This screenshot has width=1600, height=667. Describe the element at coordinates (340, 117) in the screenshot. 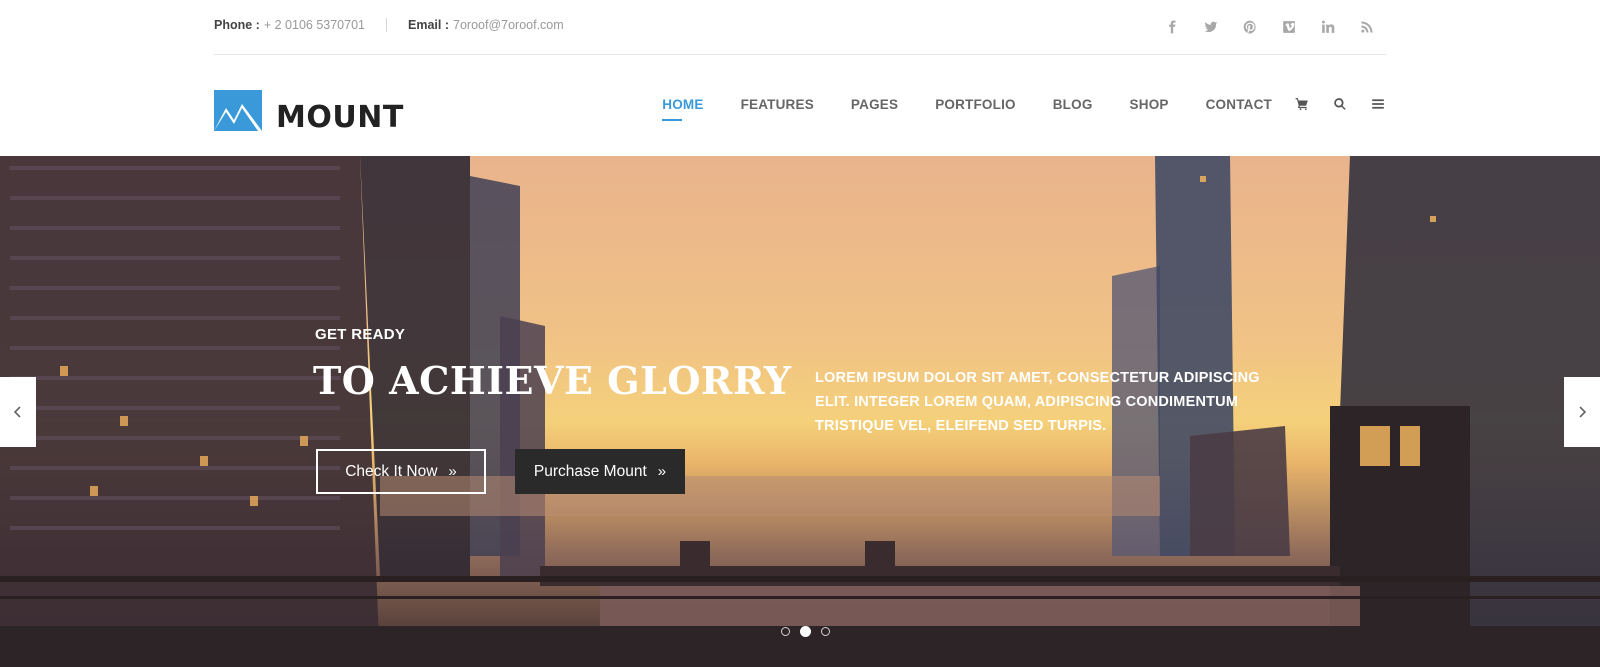

I see `logo-text: MOUNT` at that location.